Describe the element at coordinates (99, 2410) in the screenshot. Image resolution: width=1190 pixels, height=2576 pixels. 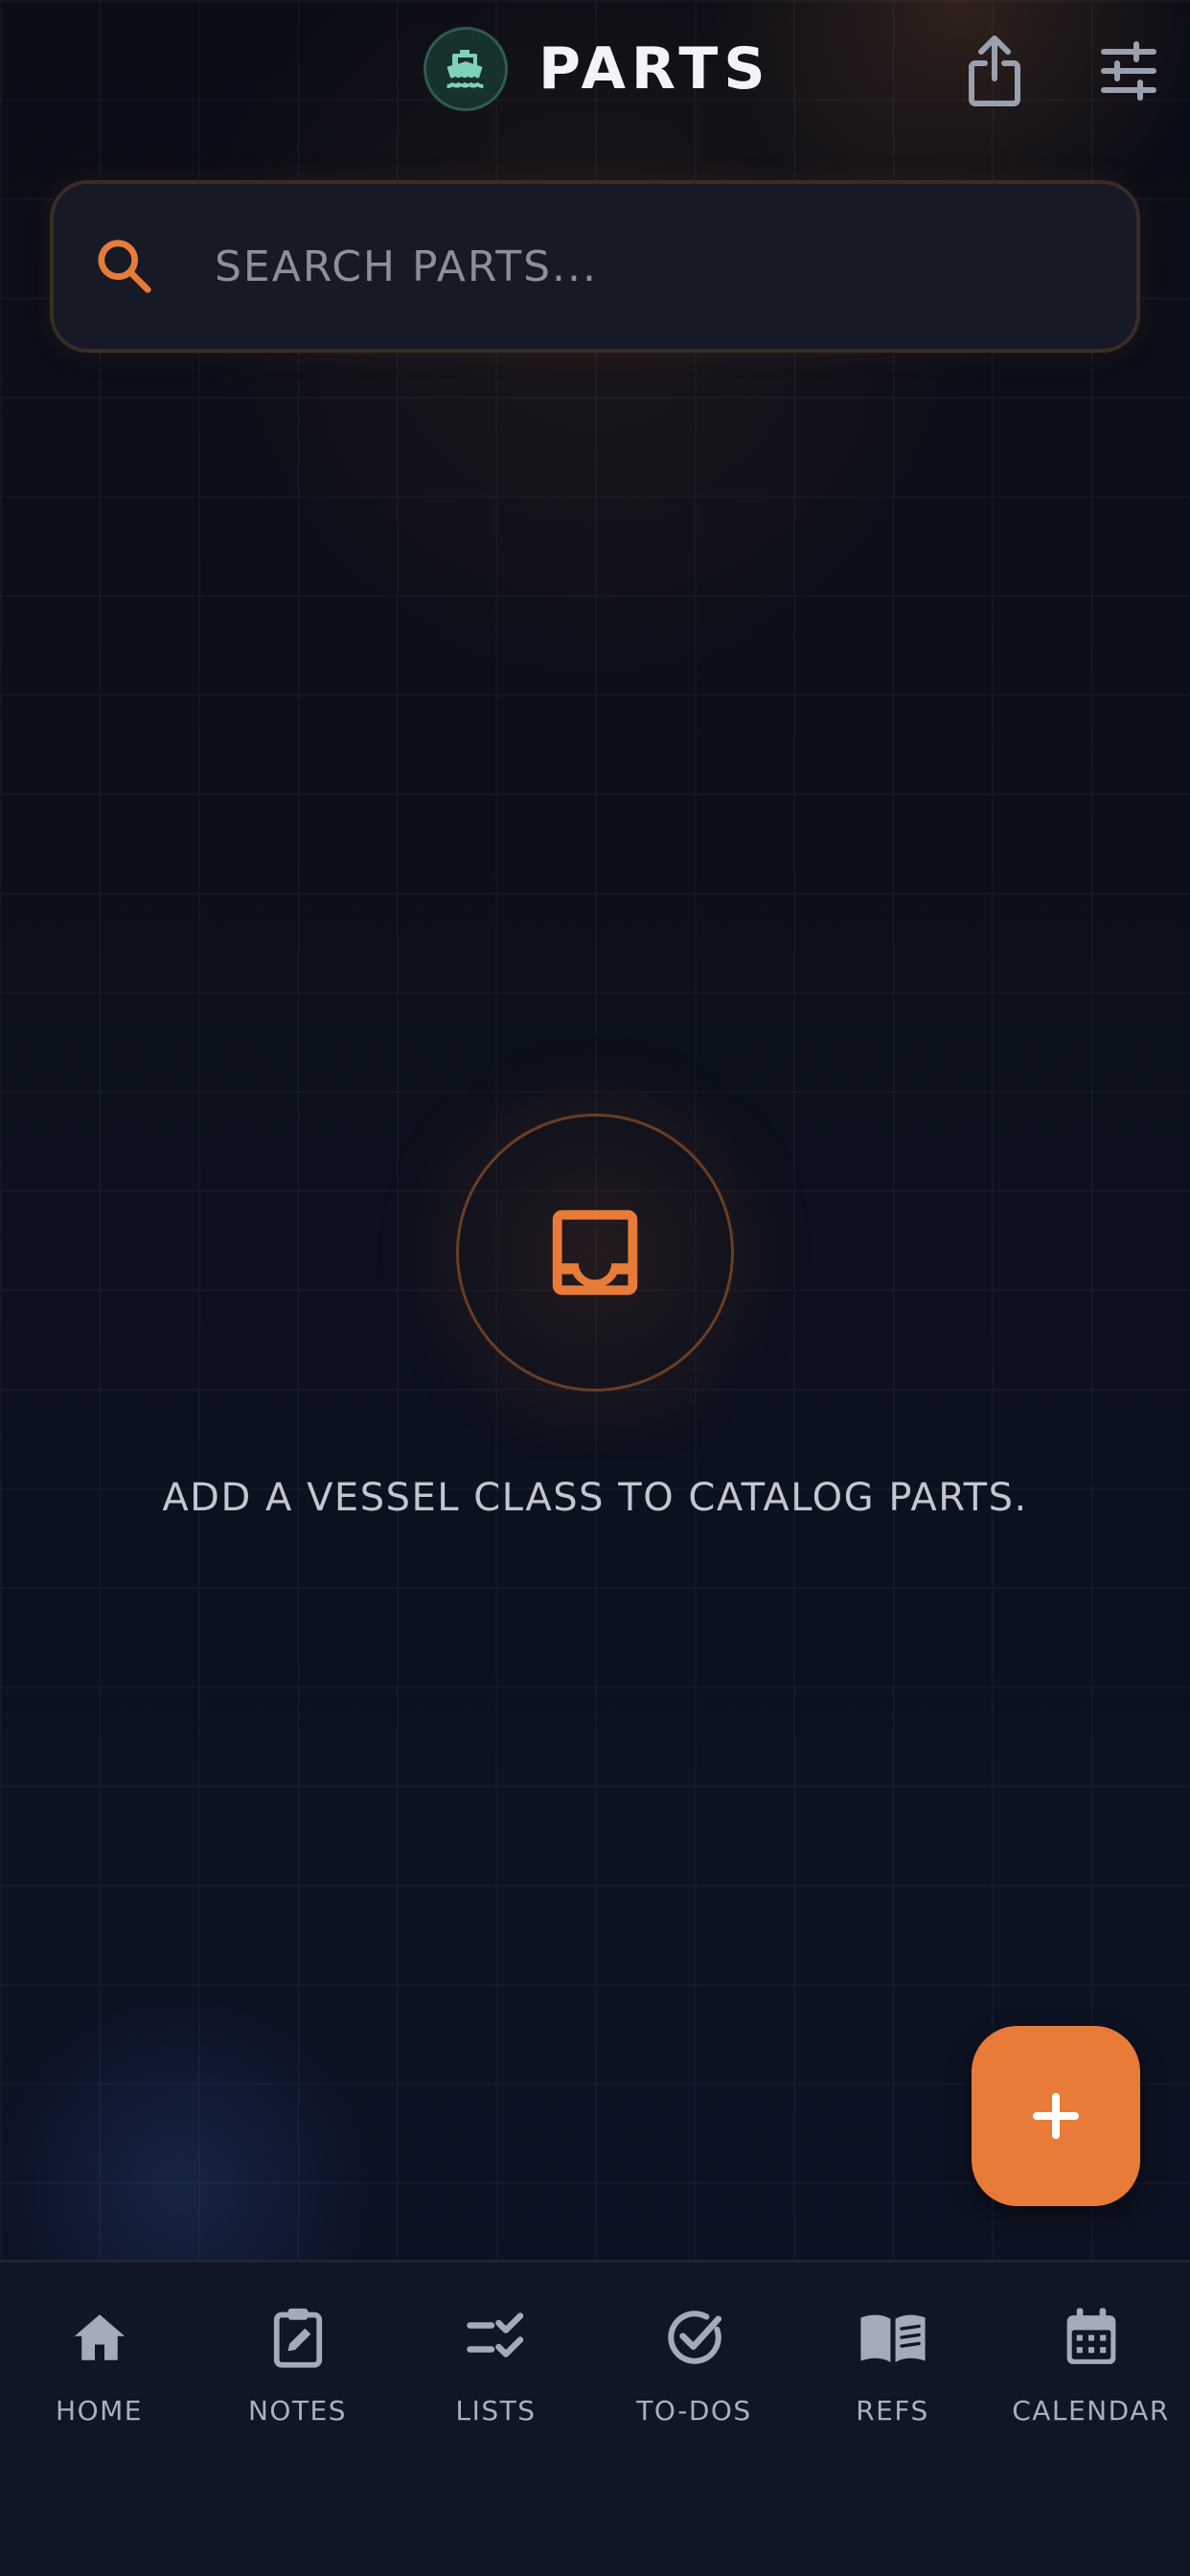
I see `nav-label-home: HOME` at that location.